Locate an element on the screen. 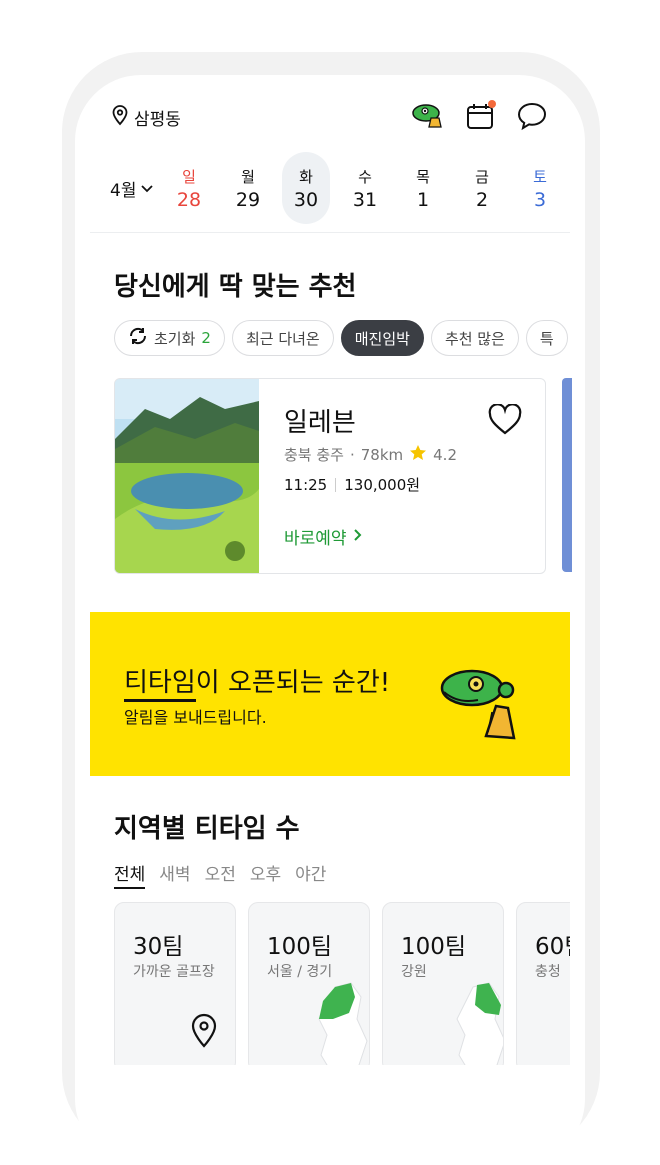  date-strip: 일 28 월 29 화 30 수 31 목1 금2 토3 is located at coordinates (364, 188).